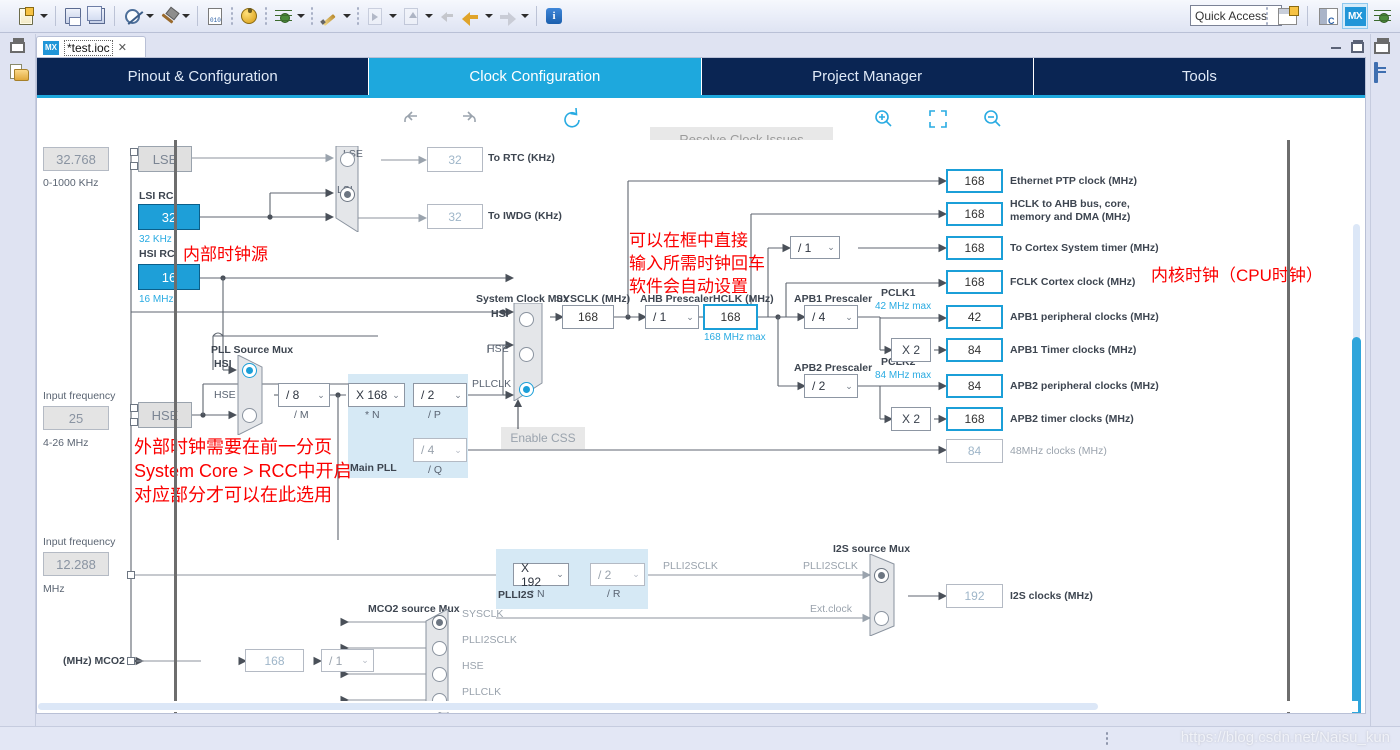 This screenshot has width=1400, height=750. I want to click on mco-divider-combo: / 1 ⌄, so click(347, 660).